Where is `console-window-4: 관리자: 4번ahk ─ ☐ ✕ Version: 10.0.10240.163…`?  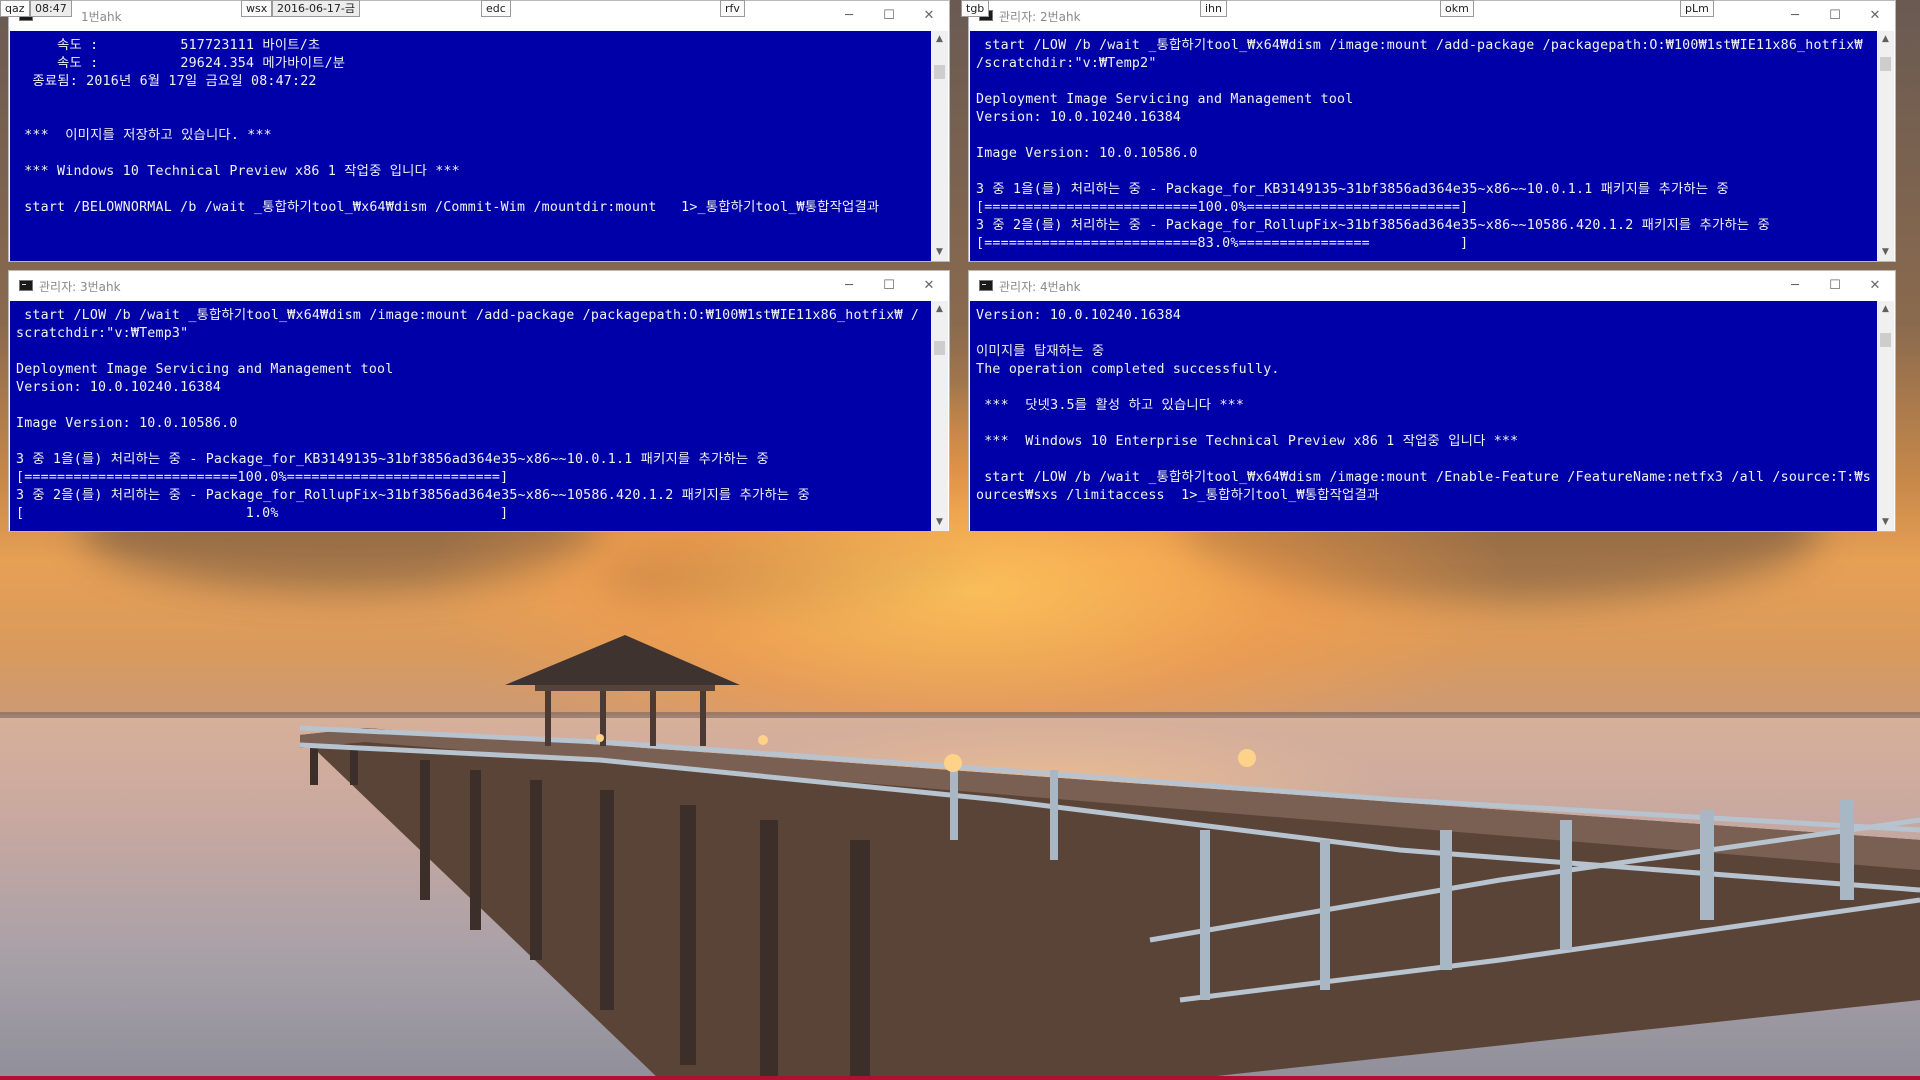
console-window-4: 관리자: 4번ahk ─ ☐ ✕ Version: 10.0.10240.163… is located at coordinates (1432, 401).